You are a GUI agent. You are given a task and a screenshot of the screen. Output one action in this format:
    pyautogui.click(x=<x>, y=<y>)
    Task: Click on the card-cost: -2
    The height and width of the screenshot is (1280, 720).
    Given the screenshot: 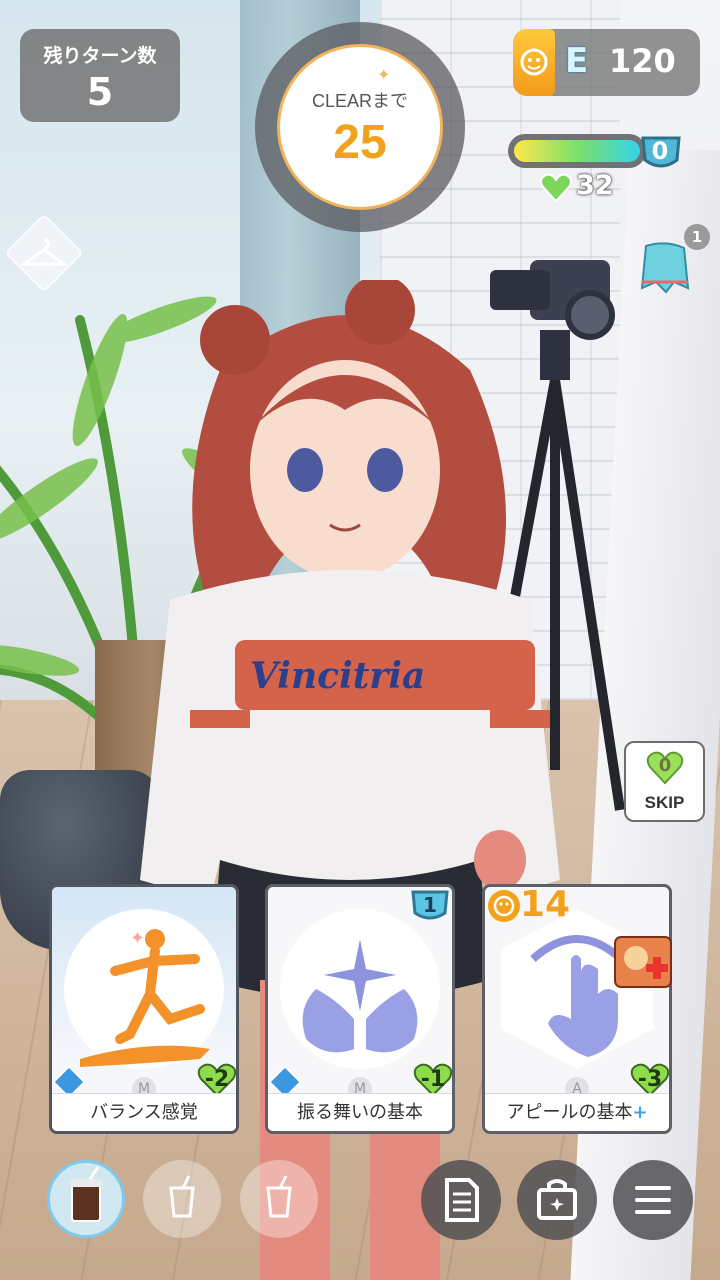 What is the action you would take?
    pyautogui.click(x=217, y=1079)
    